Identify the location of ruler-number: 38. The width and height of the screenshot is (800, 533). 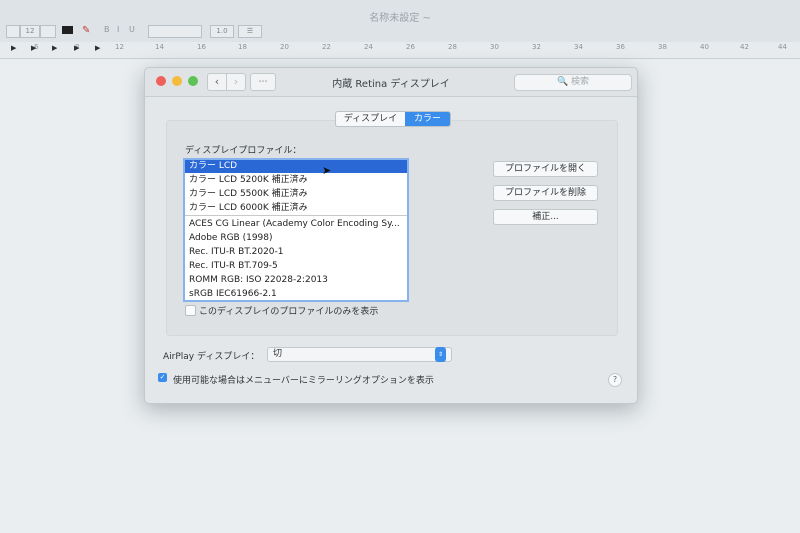
(662, 47).